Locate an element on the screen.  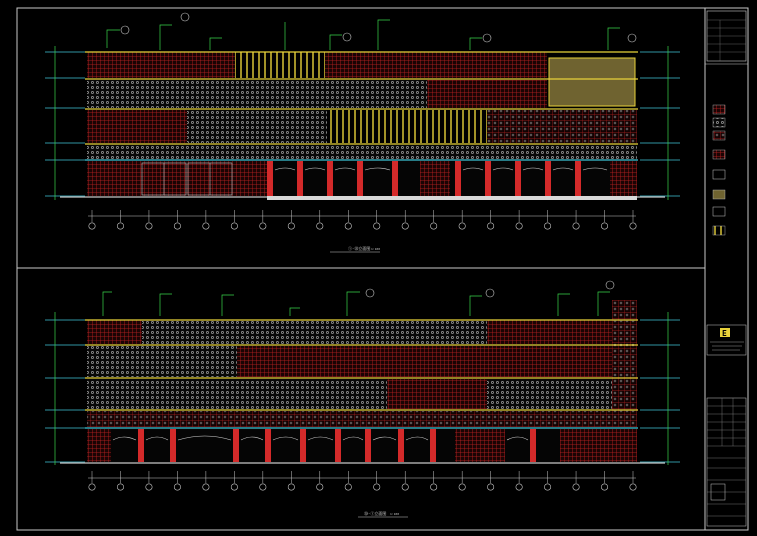
upper-left-level-marks is located at coordinates (65, 123).